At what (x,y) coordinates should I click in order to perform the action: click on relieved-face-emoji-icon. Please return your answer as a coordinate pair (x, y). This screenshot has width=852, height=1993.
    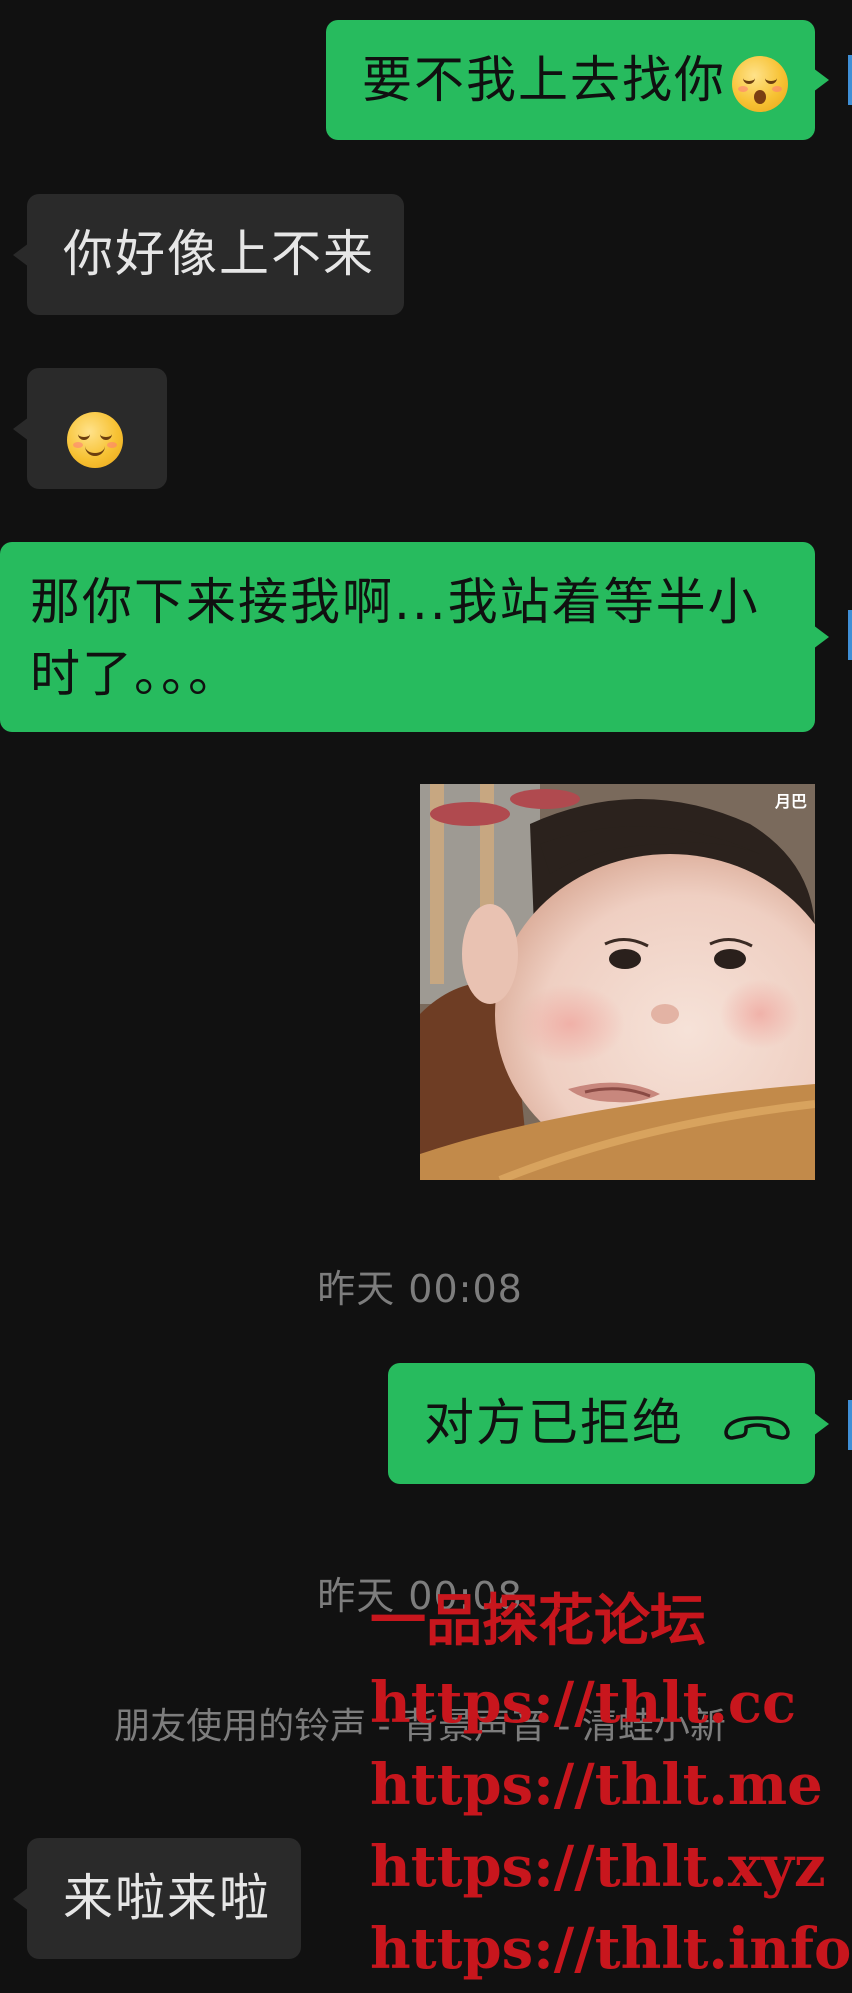
    Looking at the image, I should click on (95, 439).